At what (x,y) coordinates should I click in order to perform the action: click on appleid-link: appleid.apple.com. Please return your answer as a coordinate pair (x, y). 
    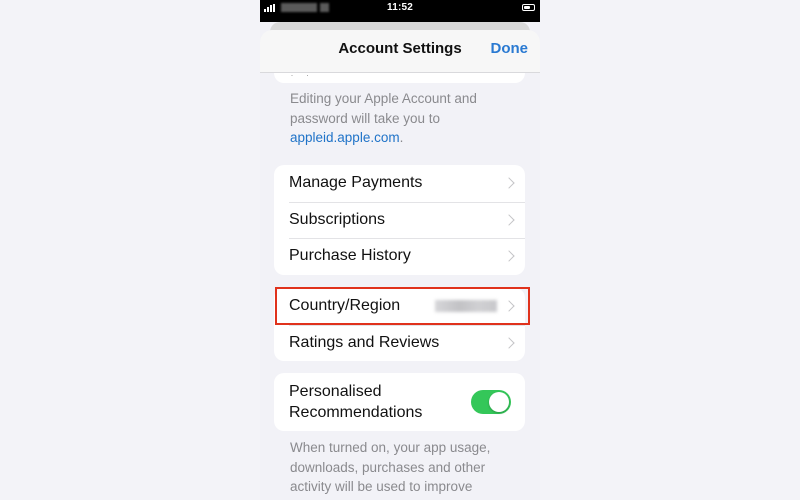
    Looking at the image, I should click on (345, 137).